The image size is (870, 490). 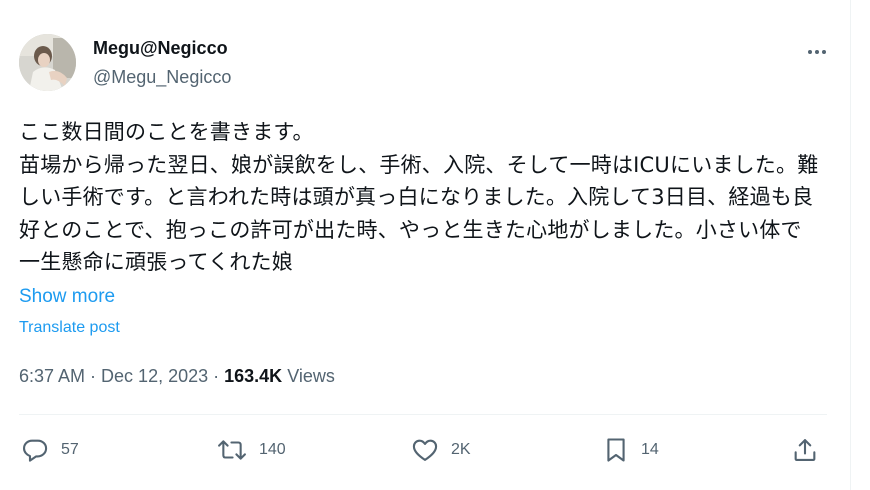 I want to click on views-label: Views, so click(x=311, y=376).